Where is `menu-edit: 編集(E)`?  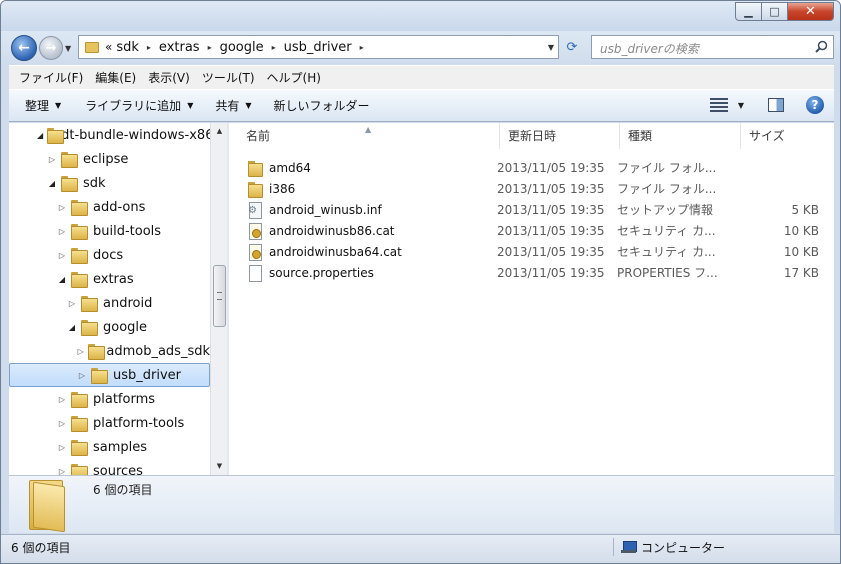 menu-edit: 編集(E) is located at coordinates (115, 77).